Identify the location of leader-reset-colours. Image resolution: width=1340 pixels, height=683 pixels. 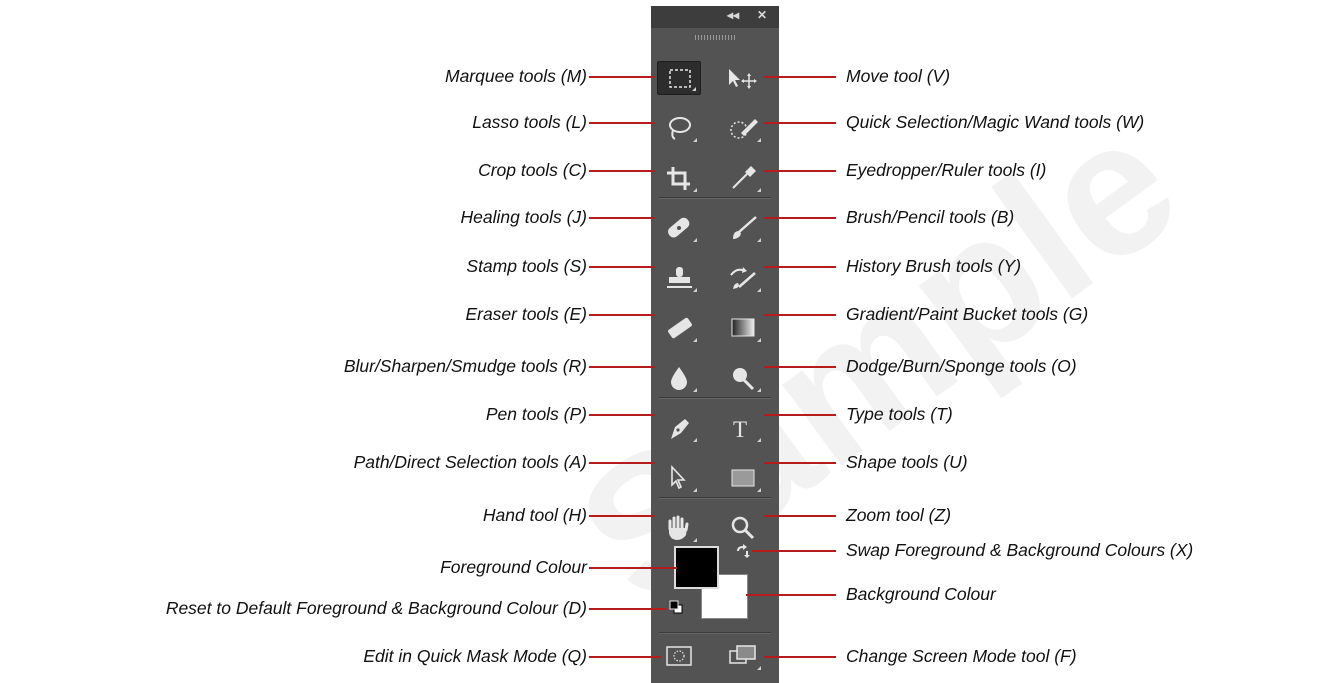
(628, 609).